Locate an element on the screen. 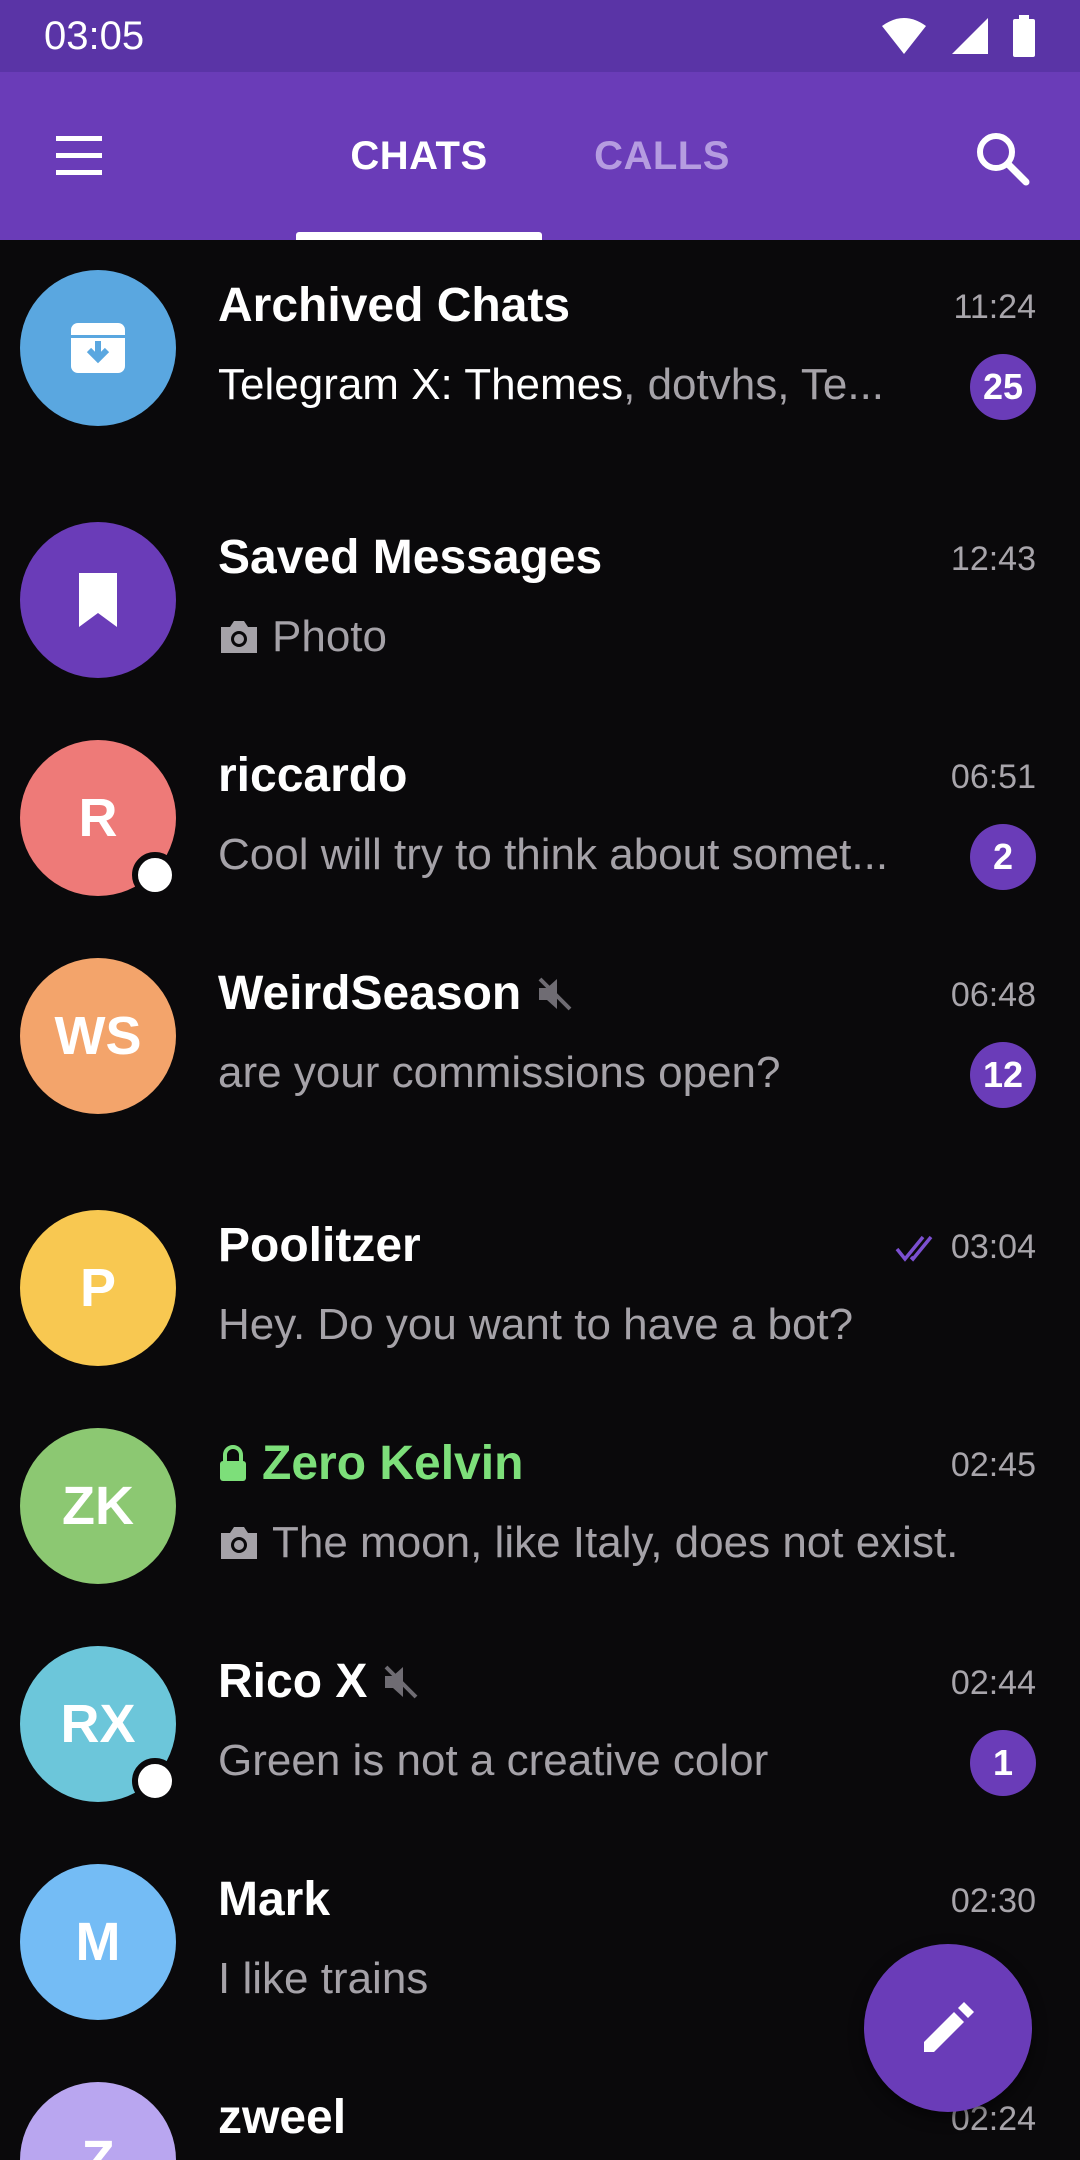  chat-time-text: 06:48 is located at coordinates (993, 995).